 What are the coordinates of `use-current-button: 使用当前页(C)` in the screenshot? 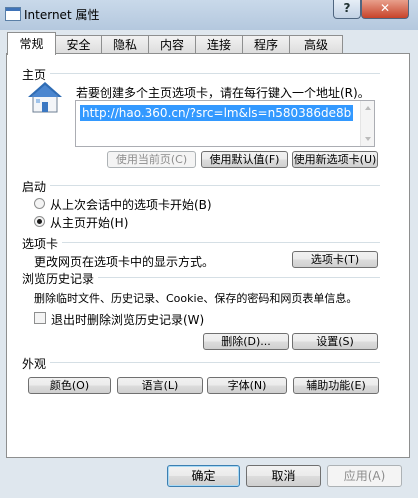 It's located at (151, 159).